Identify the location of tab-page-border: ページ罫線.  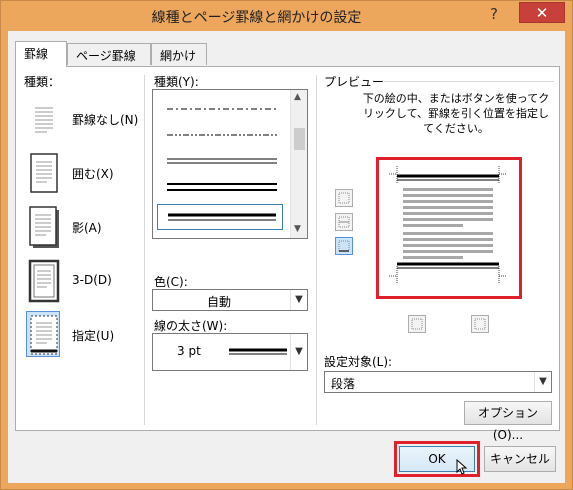
(109, 54).